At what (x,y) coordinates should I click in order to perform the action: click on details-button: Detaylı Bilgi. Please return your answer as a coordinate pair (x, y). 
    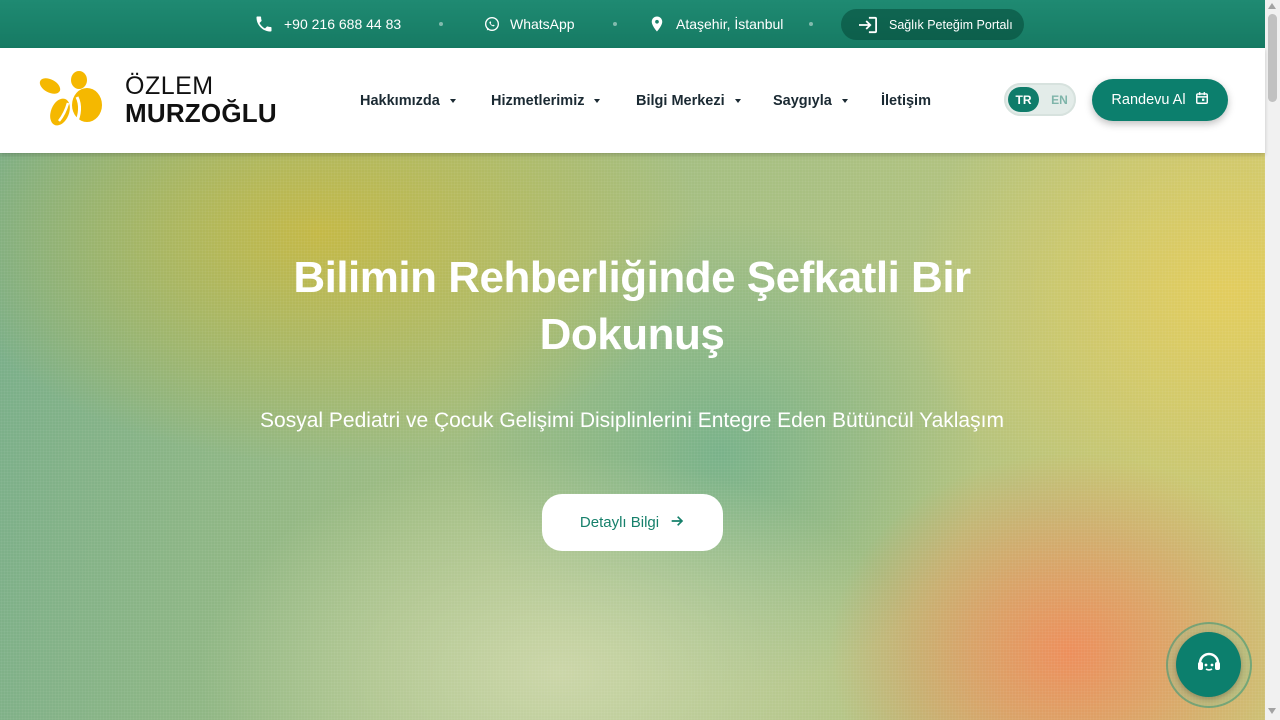
    Looking at the image, I should click on (632, 522).